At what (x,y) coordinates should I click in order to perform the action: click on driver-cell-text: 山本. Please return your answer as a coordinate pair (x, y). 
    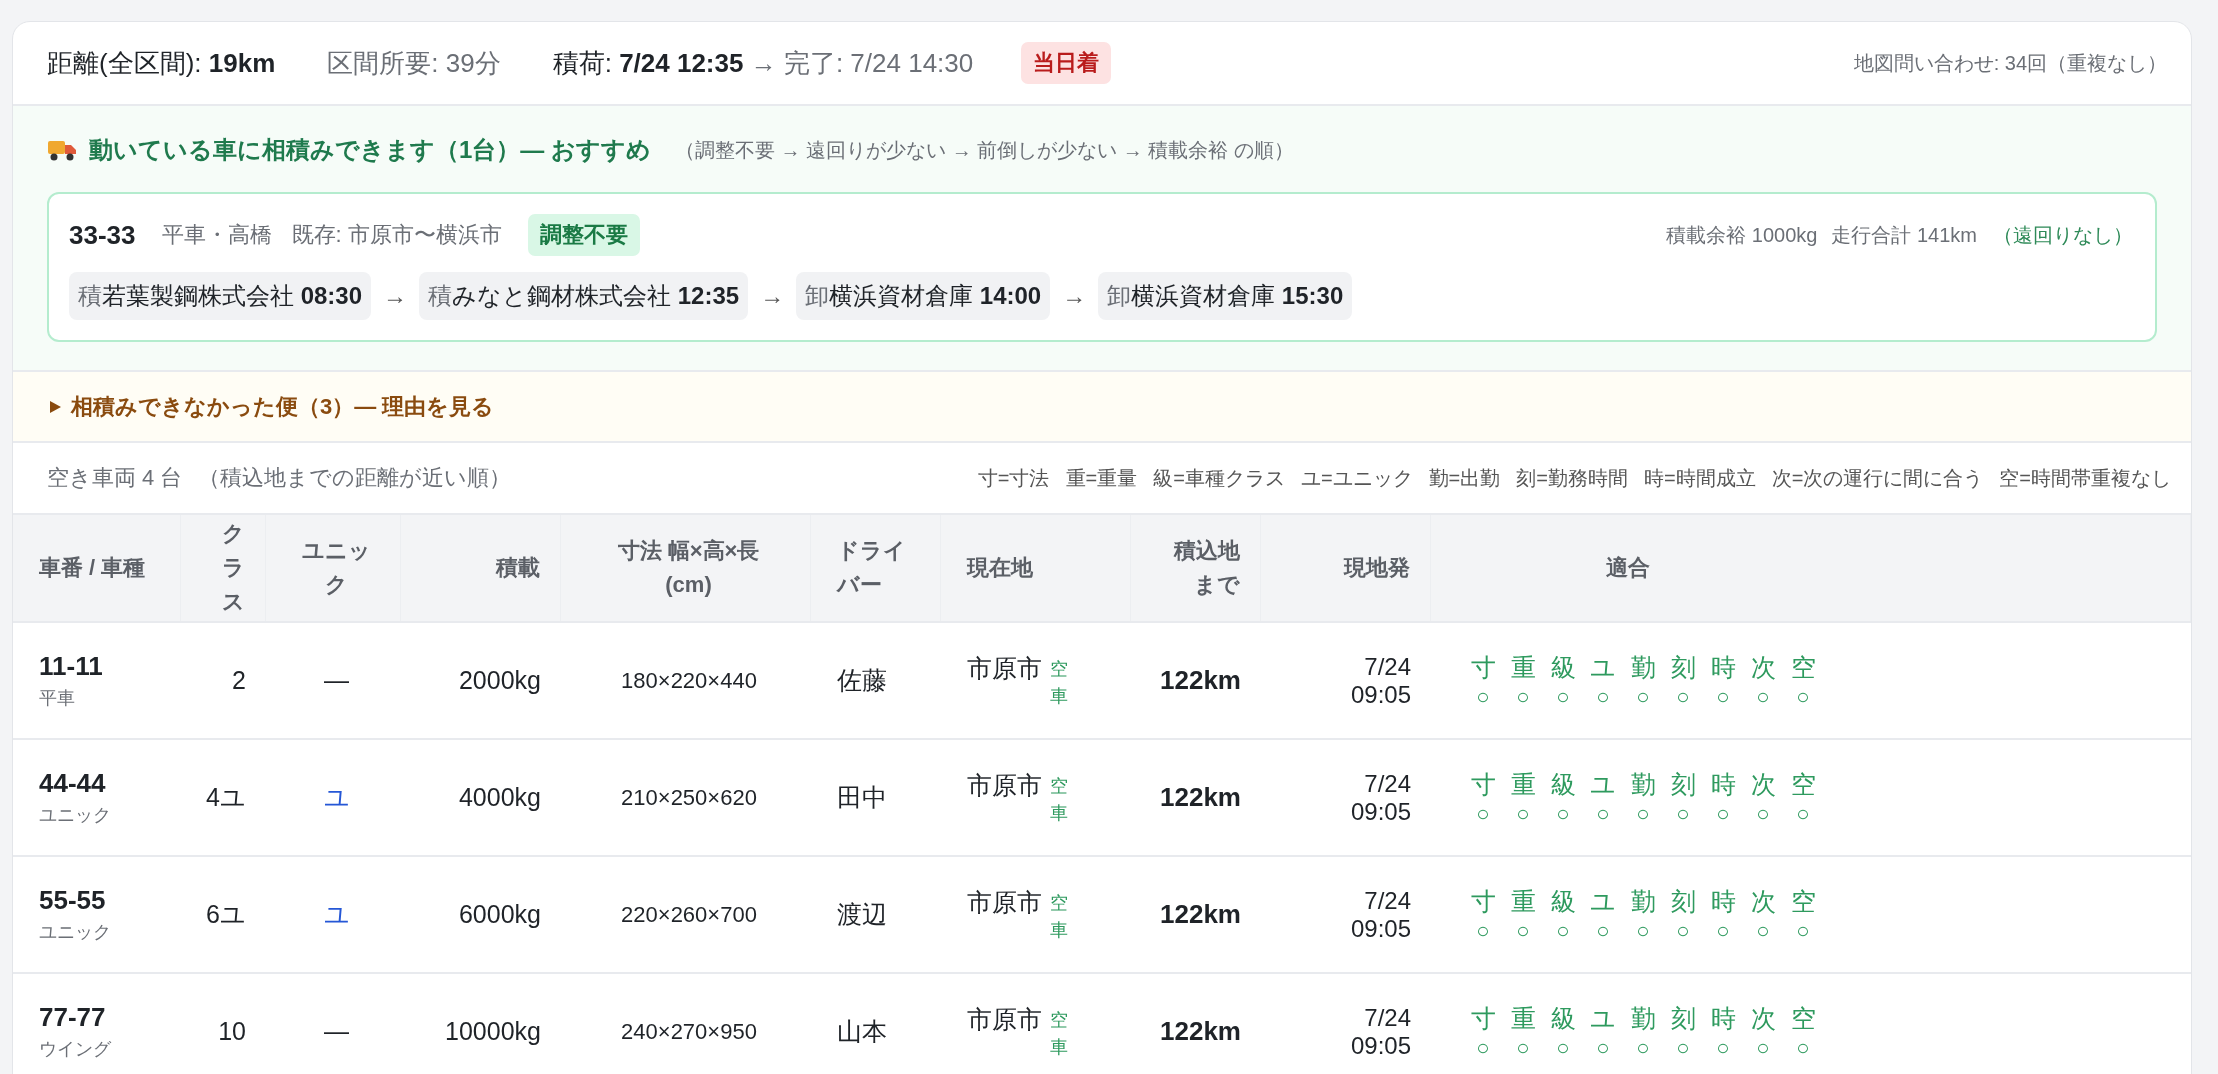
    Looking at the image, I should click on (862, 1031).